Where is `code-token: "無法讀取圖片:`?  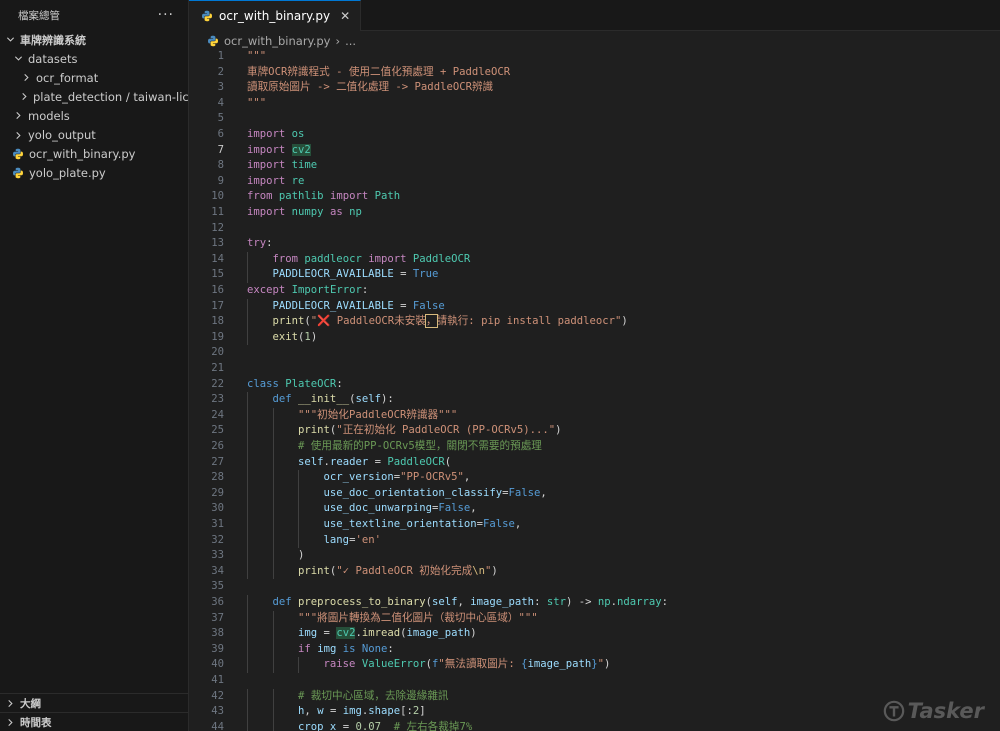 code-token: "無法讀取圖片: is located at coordinates (480, 664).